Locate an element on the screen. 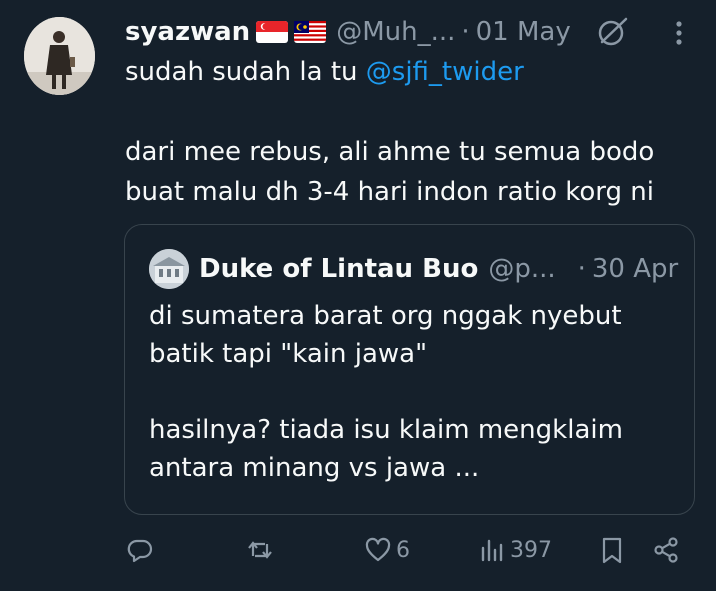 The height and width of the screenshot is (591, 716). views-button: 397 is located at coordinates (515, 550).